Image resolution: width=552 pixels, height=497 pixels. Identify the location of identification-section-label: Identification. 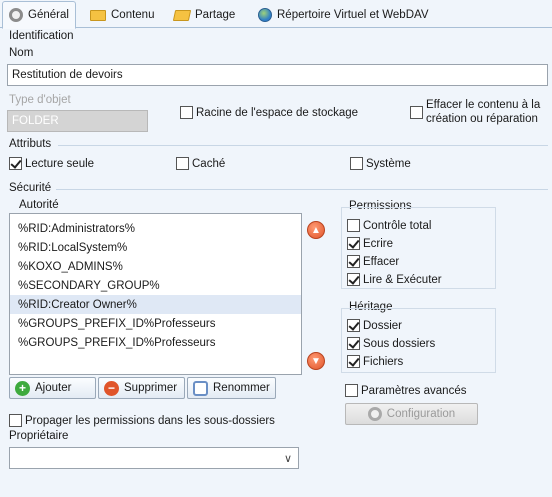
(41, 36).